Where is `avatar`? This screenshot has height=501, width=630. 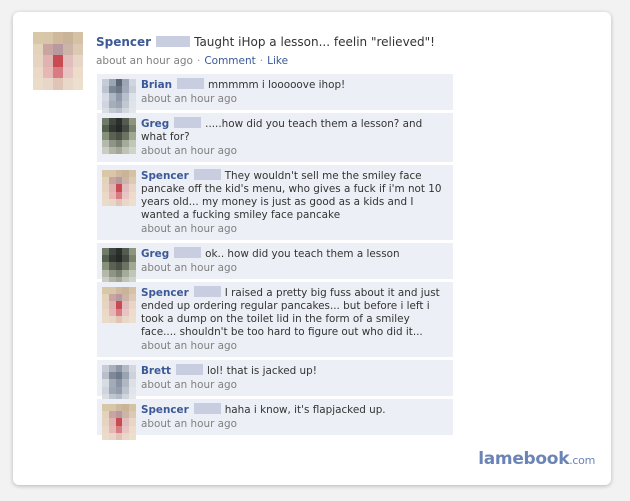
avatar is located at coordinates (58, 61).